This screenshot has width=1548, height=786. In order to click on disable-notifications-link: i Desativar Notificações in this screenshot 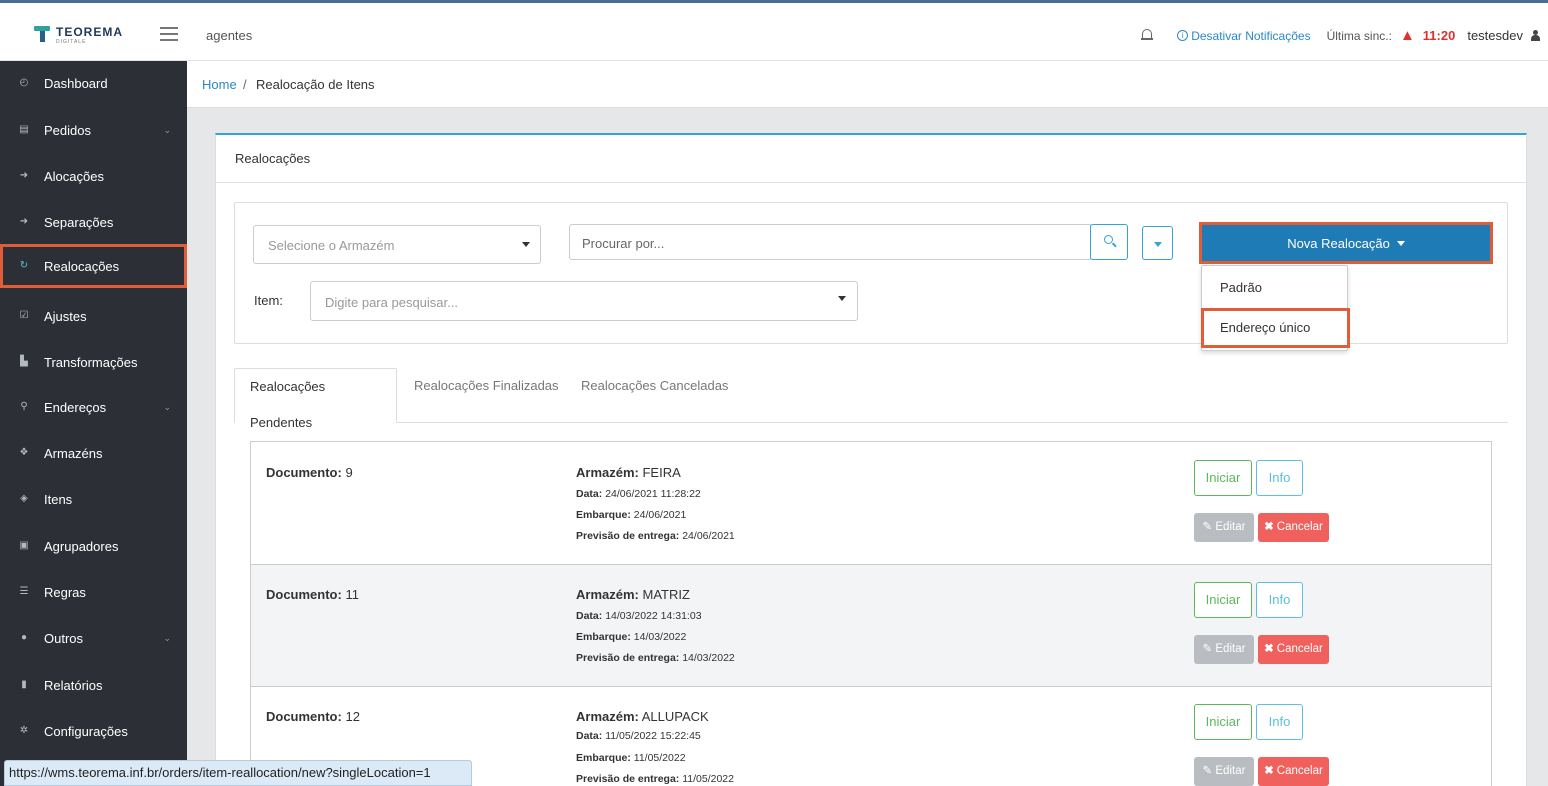, I will do `click(1244, 36)`.